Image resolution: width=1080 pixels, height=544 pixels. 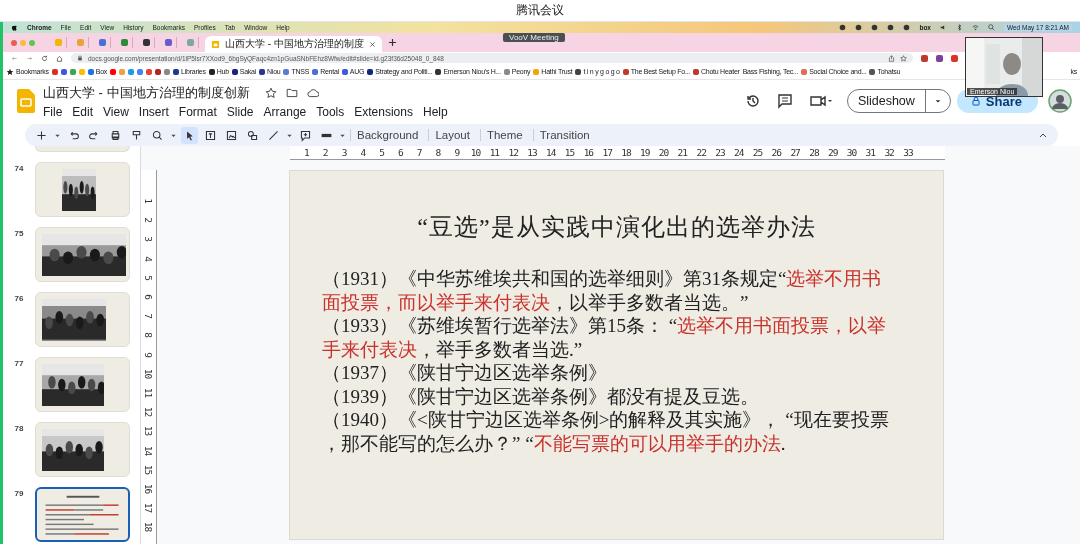 What do you see at coordinates (975, 101) in the screenshot?
I see `lock-icon` at bounding box center [975, 101].